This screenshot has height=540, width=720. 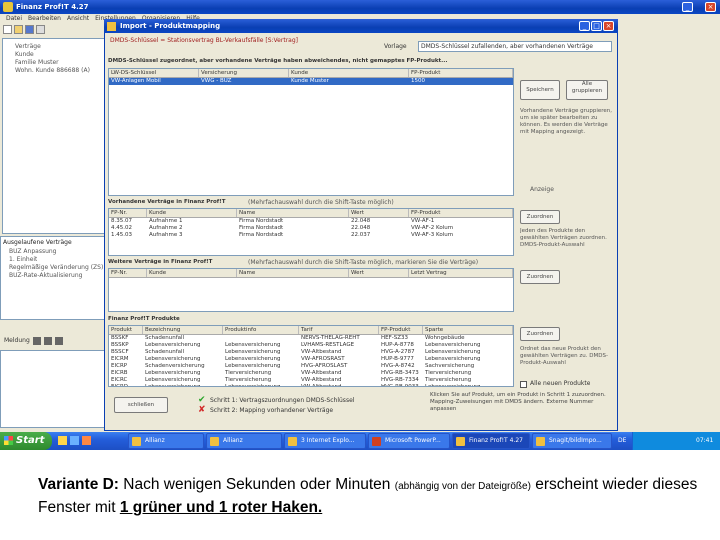 I want to click on column-header: Sparte, so click(x=468, y=330).